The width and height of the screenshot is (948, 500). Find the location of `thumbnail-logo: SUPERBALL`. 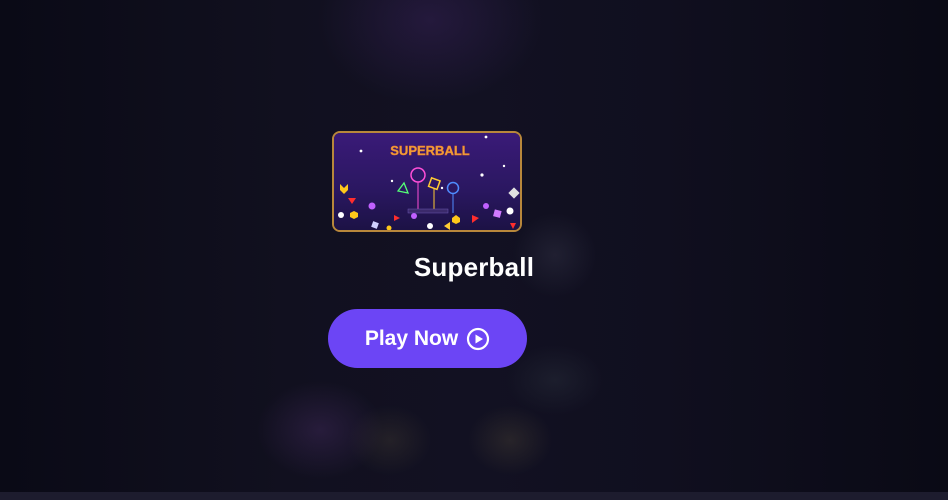

thumbnail-logo: SUPERBALL is located at coordinates (430, 150).